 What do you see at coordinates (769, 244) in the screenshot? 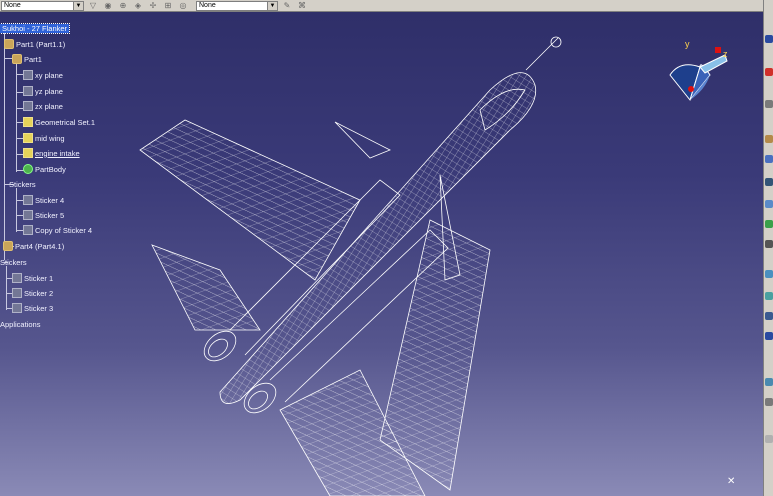
I see `hole-icon` at bounding box center [769, 244].